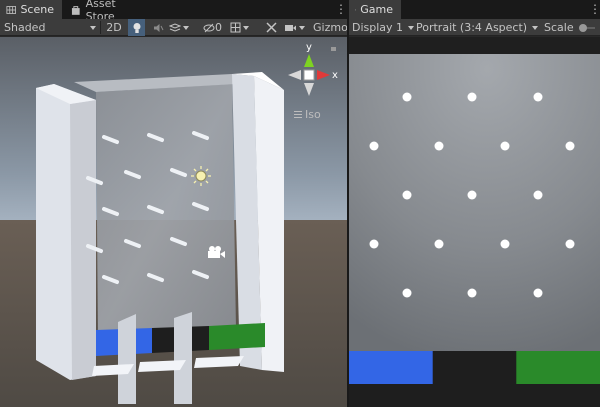 This screenshot has height=407, width=600. I want to click on projection-toggle: Iso, so click(307, 114).